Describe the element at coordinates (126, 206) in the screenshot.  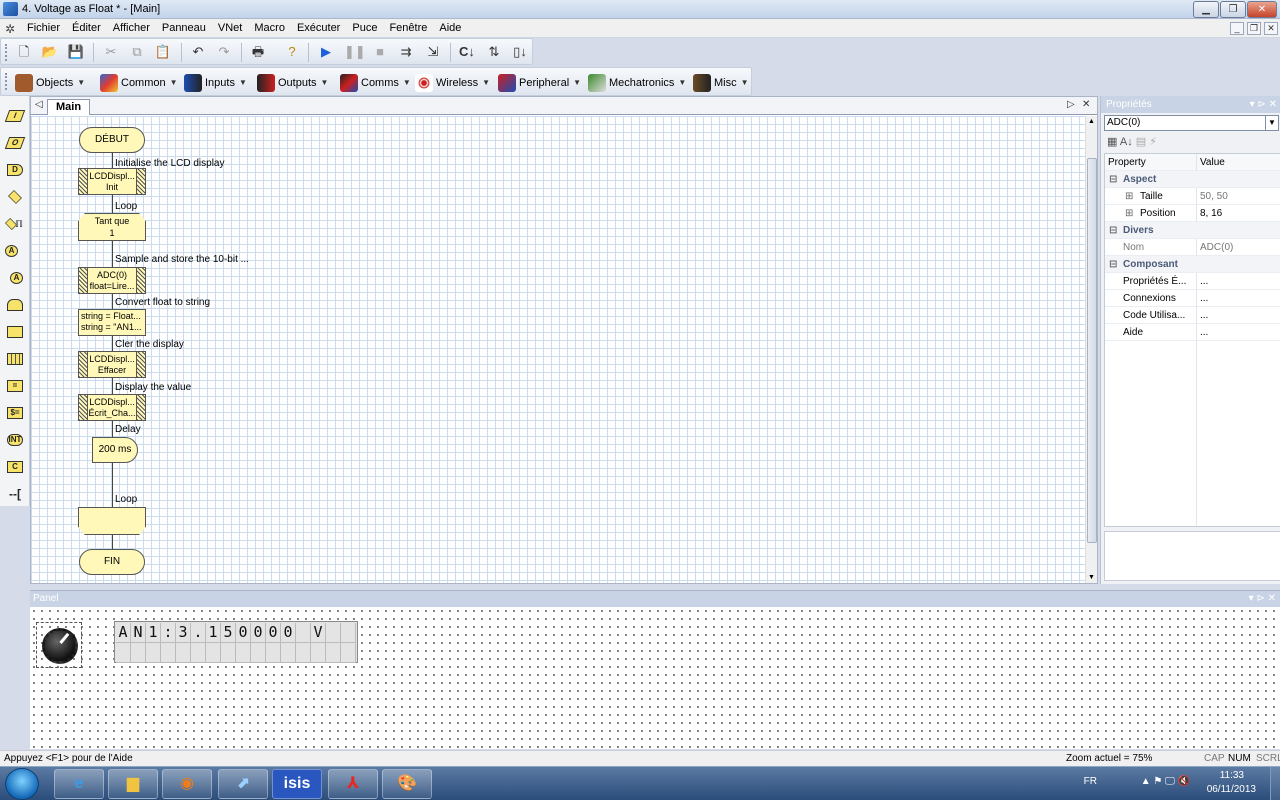
I see `comment-loop: Loop` at that location.